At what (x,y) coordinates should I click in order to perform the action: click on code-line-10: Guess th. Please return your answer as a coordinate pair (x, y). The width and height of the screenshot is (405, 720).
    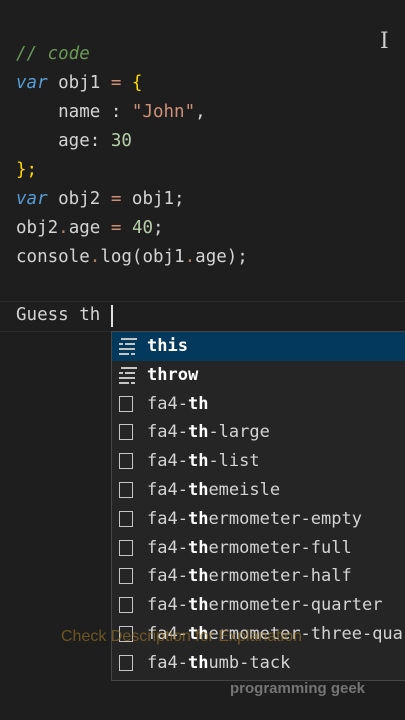
    Looking at the image, I should click on (58, 315).